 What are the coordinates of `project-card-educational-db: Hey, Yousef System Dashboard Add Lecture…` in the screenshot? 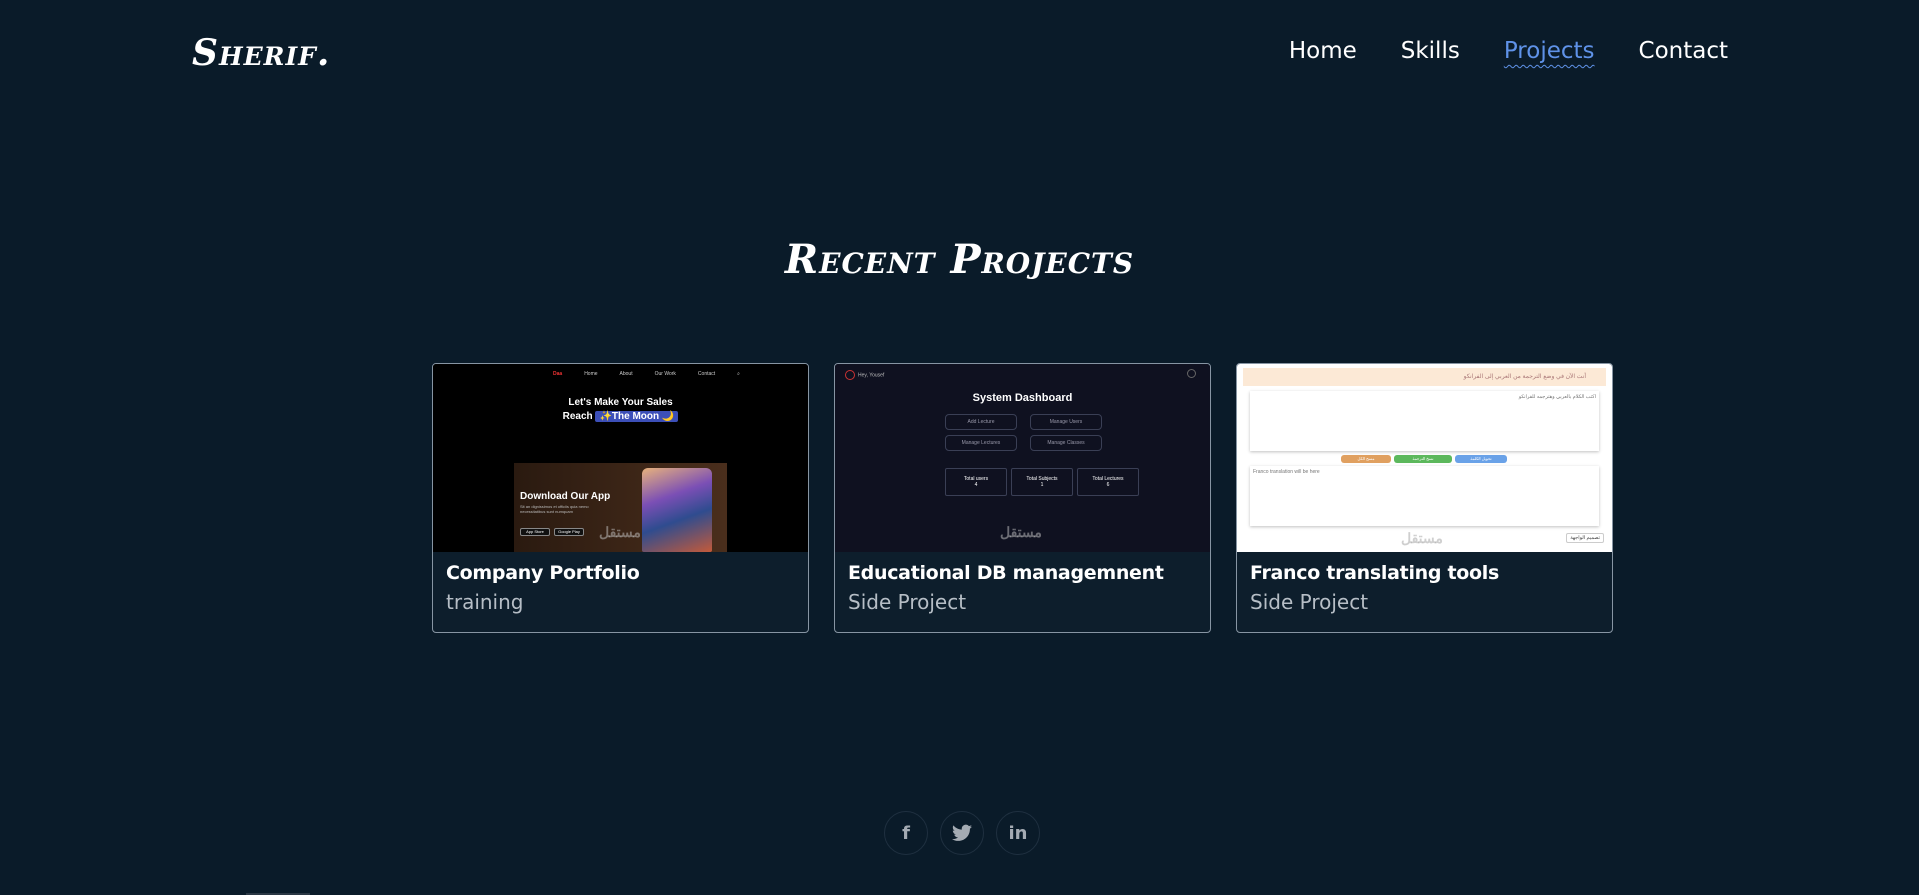 It's located at (1022, 498).